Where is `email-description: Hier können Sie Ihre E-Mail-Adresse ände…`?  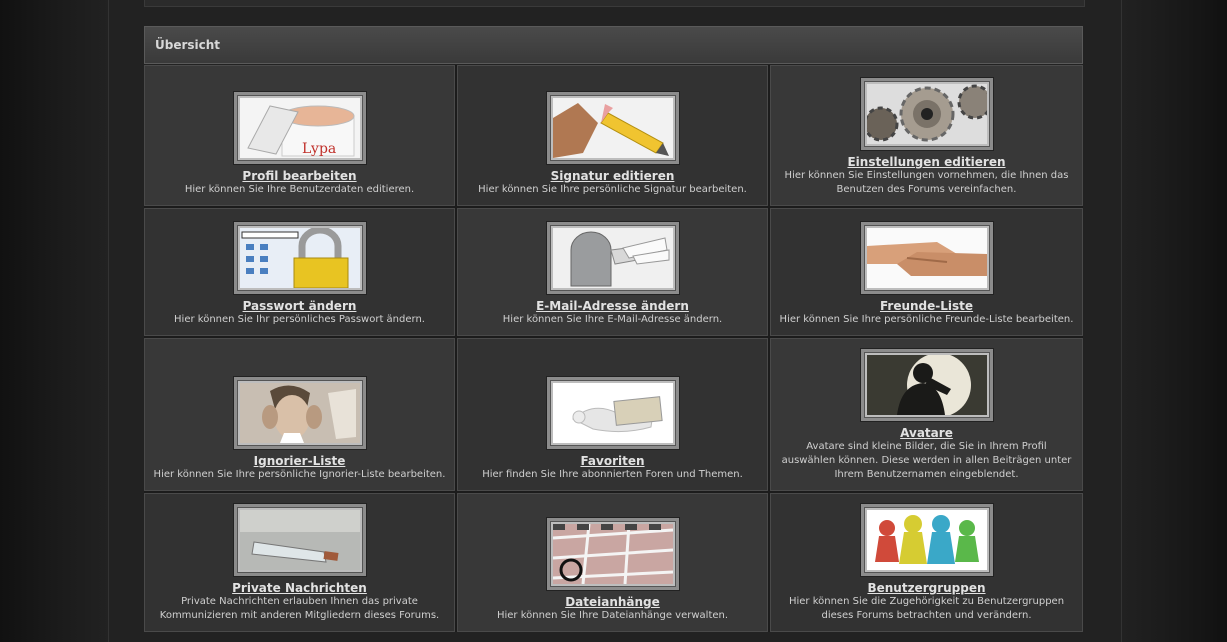
email-description: Hier können Sie Ihre E-Mail-Adresse ände… is located at coordinates (612, 319).